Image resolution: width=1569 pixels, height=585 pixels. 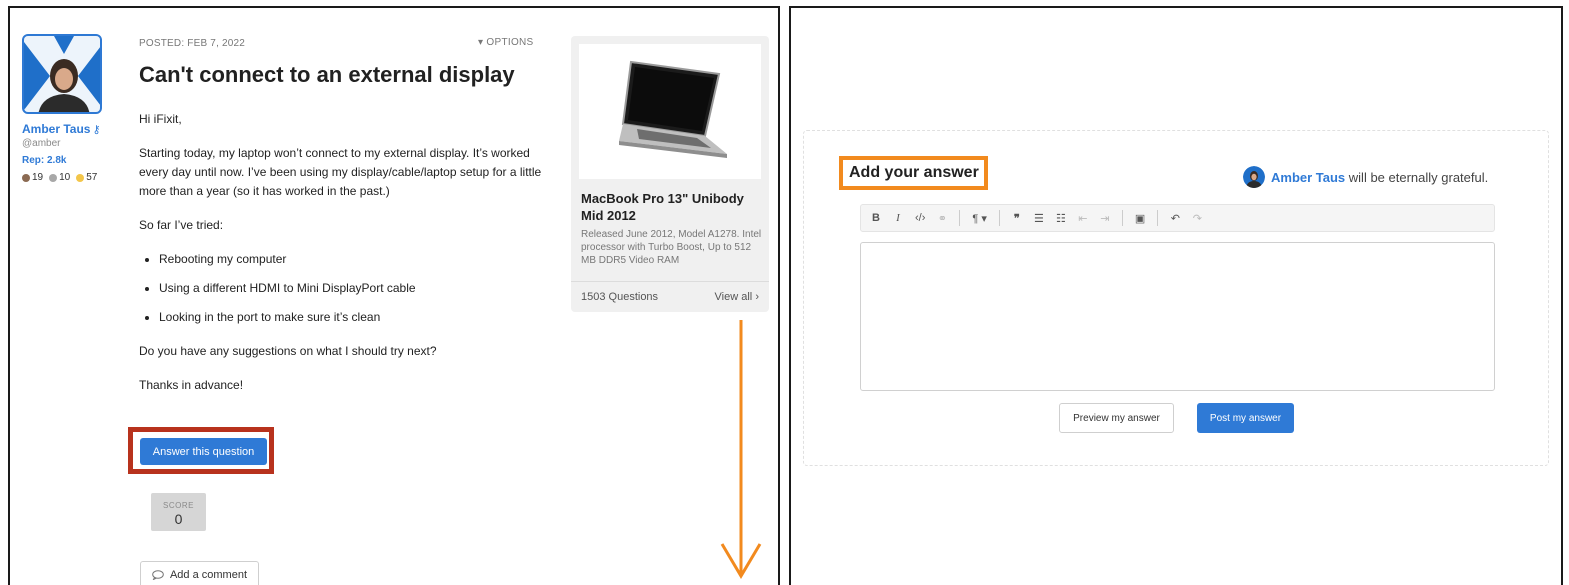 What do you see at coordinates (619, 297) in the screenshot?
I see `questions-count: 1503 Questions` at bounding box center [619, 297].